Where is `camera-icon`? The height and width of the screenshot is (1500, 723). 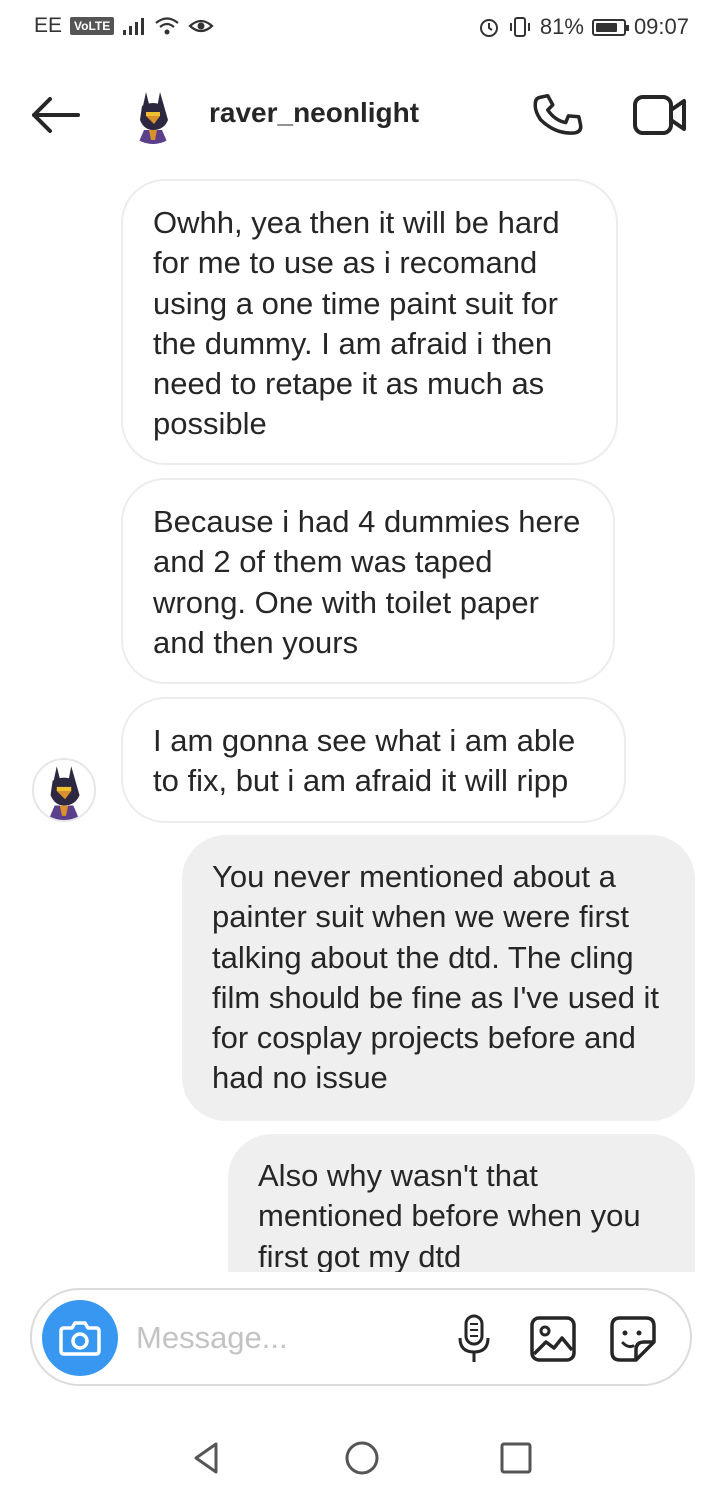 camera-icon is located at coordinates (80, 1338).